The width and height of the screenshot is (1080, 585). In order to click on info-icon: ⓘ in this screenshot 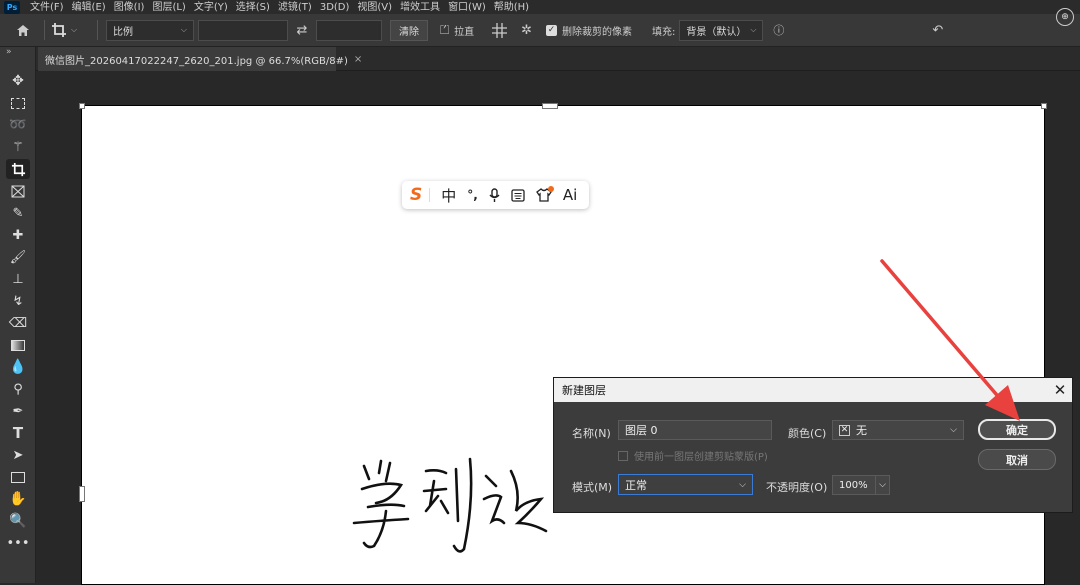, I will do `click(778, 30)`.